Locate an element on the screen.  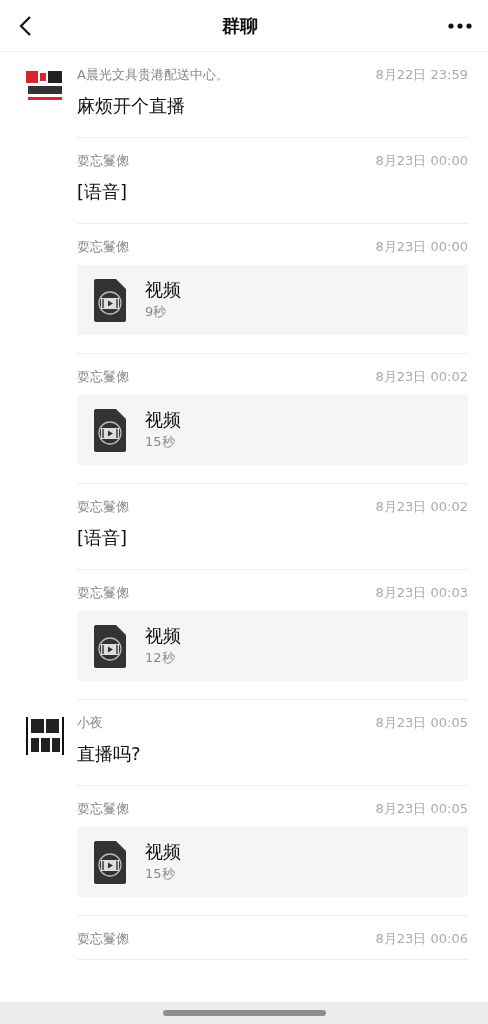
video-card: 视频 12秒 is located at coordinates (272, 646).